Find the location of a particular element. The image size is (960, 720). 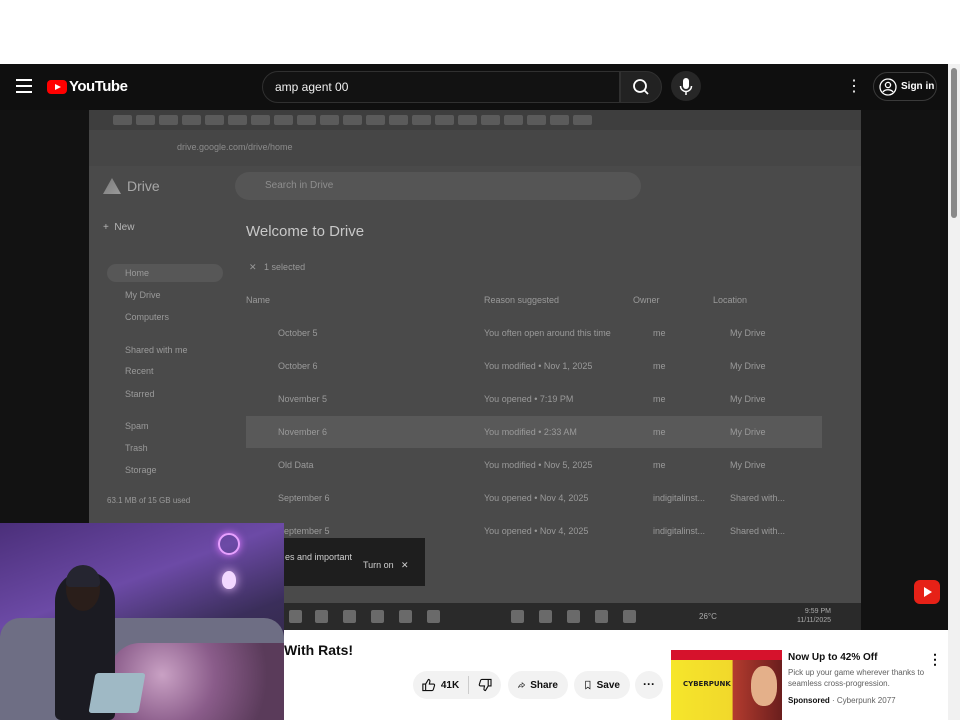

drive-nav-home: Home is located at coordinates (165, 273).